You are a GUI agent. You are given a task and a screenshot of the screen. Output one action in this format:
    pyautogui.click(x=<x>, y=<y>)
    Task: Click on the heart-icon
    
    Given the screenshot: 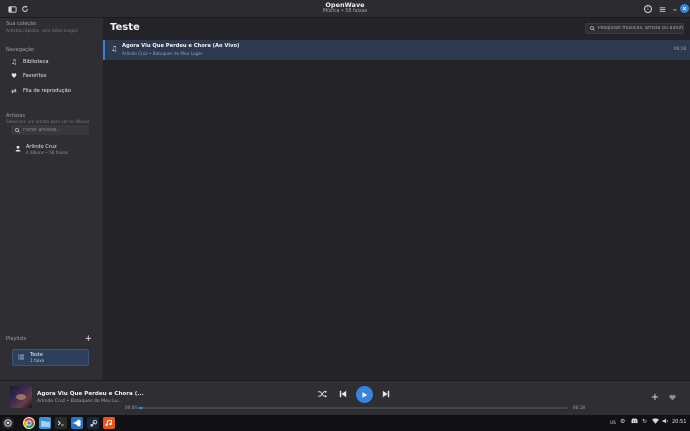 What is the action you would take?
    pyautogui.click(x=672, y=397)
    